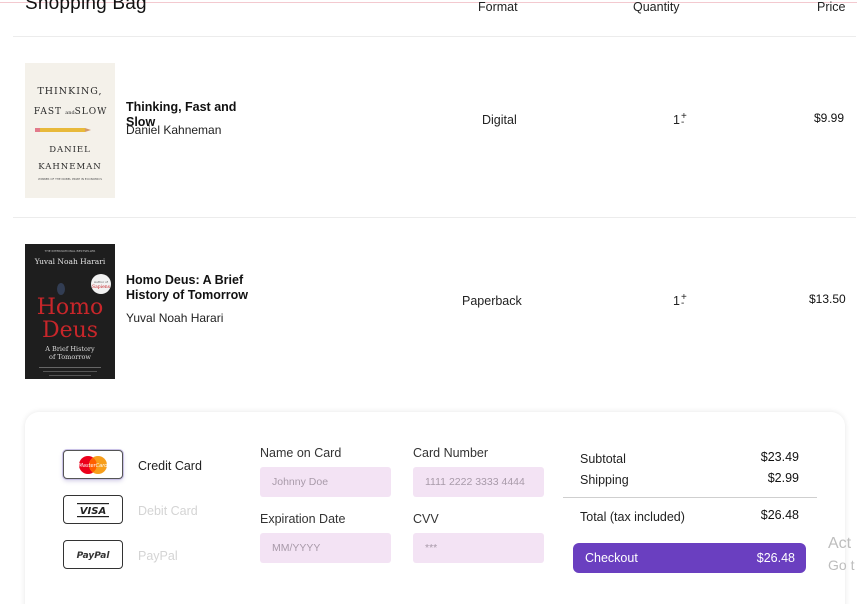 The height and width of the screenshot is (604, 857). Describe the element at coordinates (831, 7) in the screenshot. I see `column-header-price: Price` at that location.